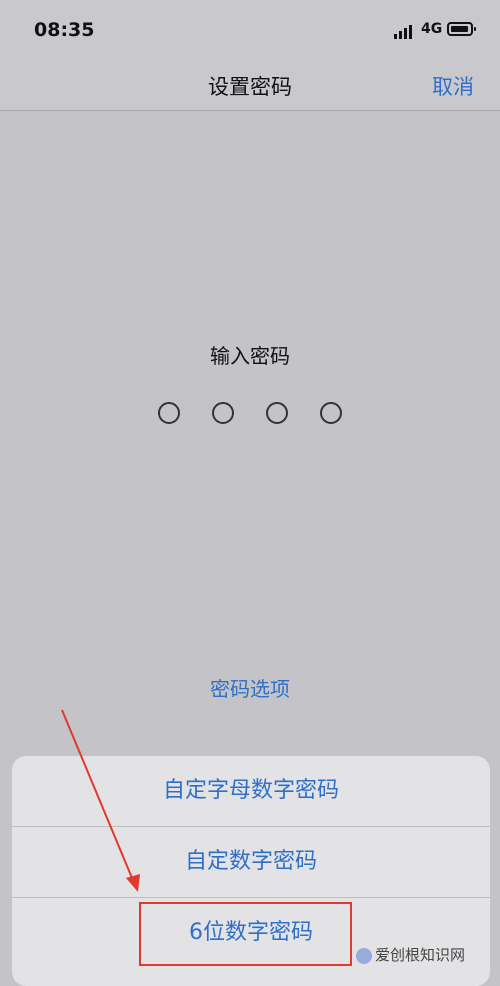 The width and height of the screenshot is (500, 986). I want to click on annotation-arrow, so click(100, 800).